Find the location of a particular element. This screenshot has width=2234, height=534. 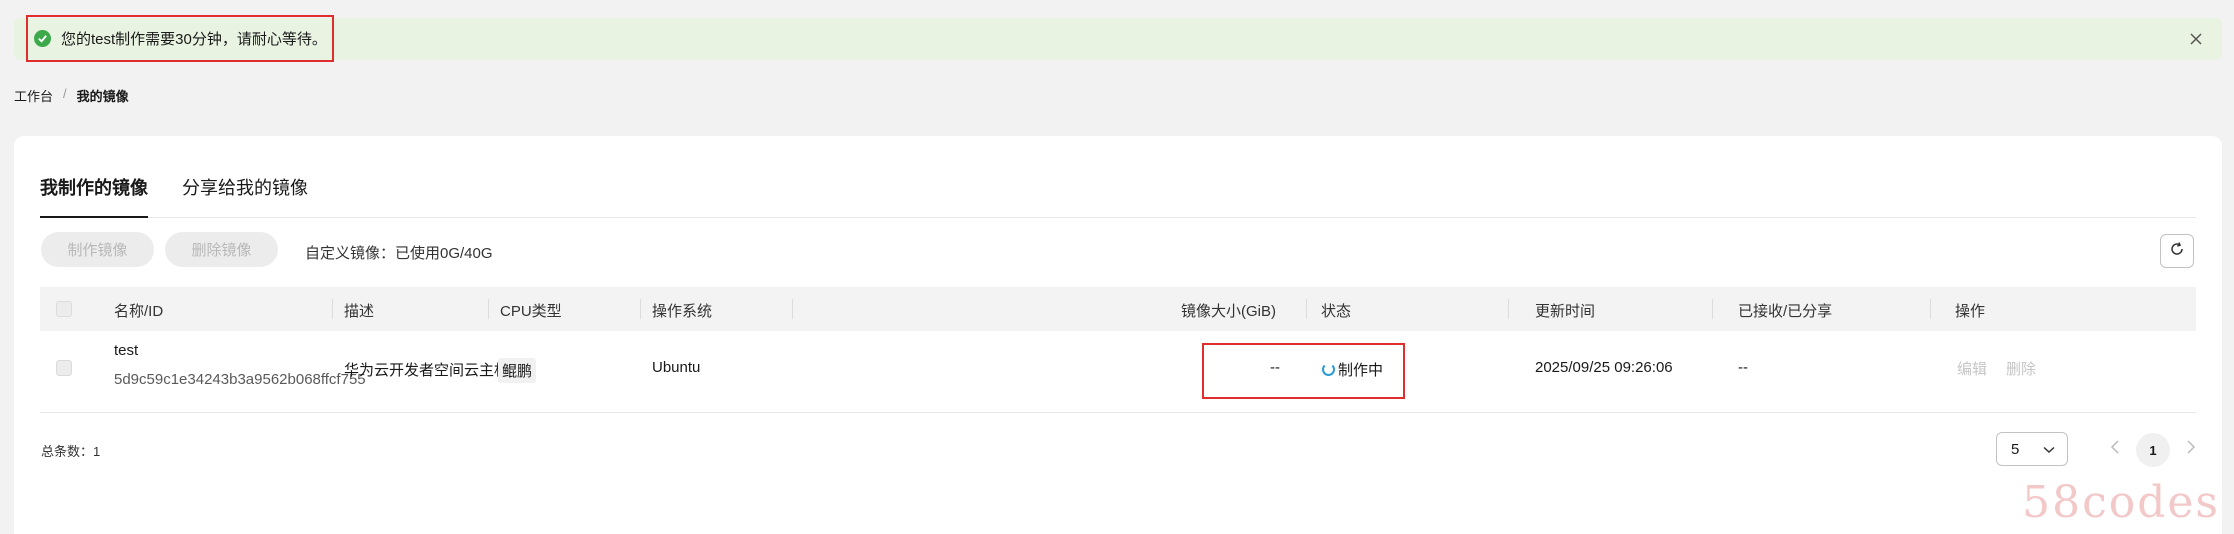

col-status: 状态 is located at coordinates (1336, 311).